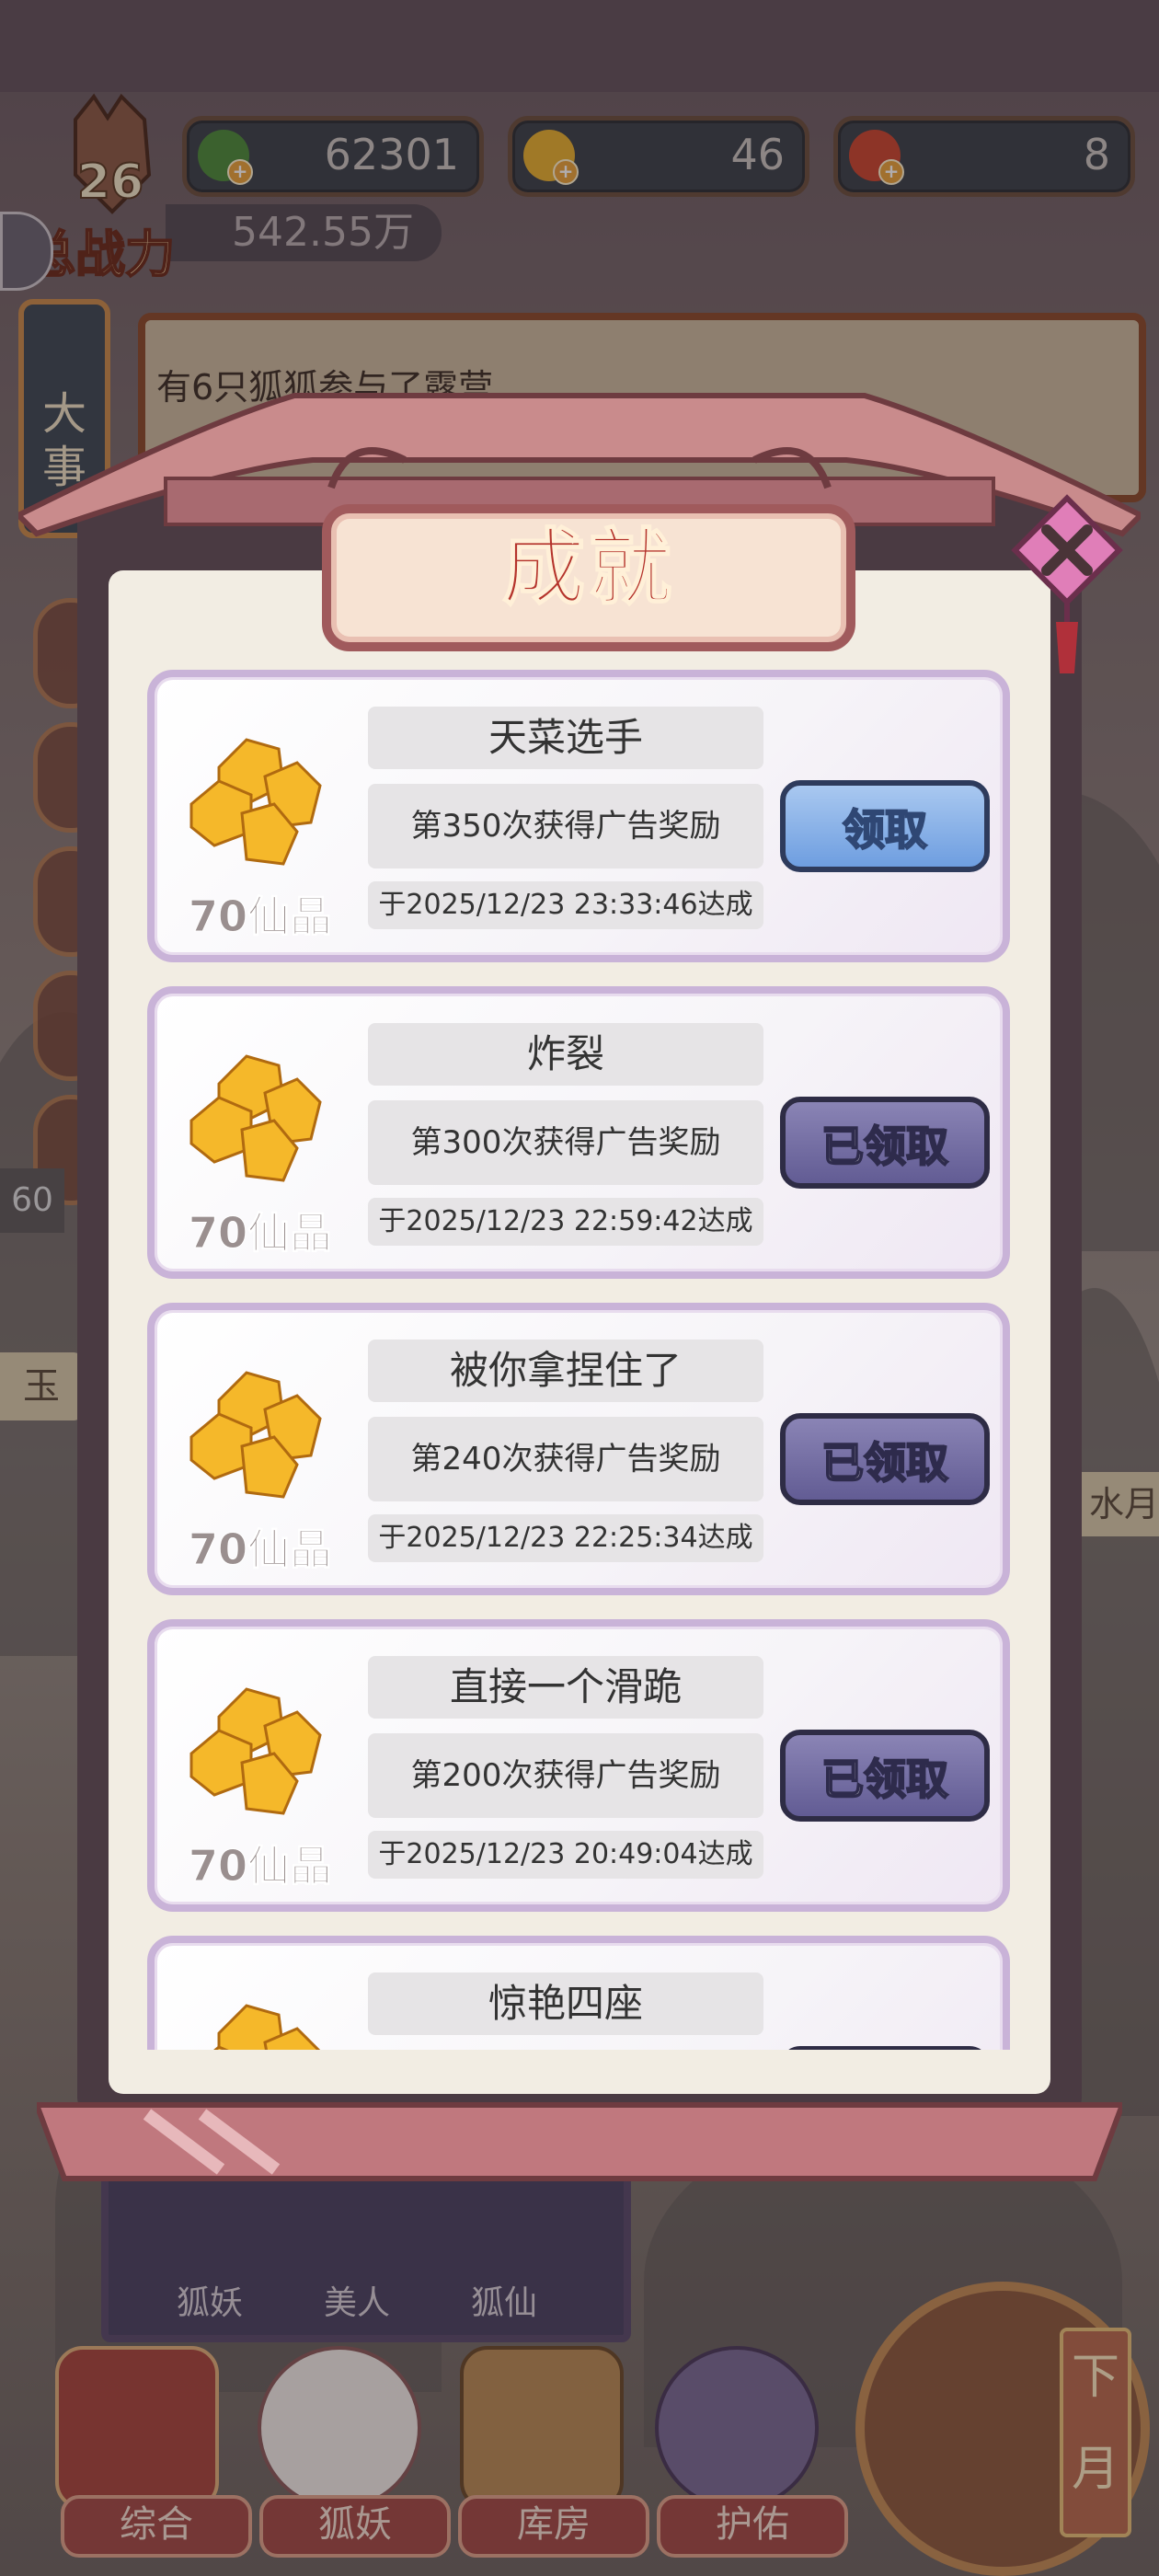  I want to click on achievement-desc: 第240次获得广告奖励, so click(565, 1459).